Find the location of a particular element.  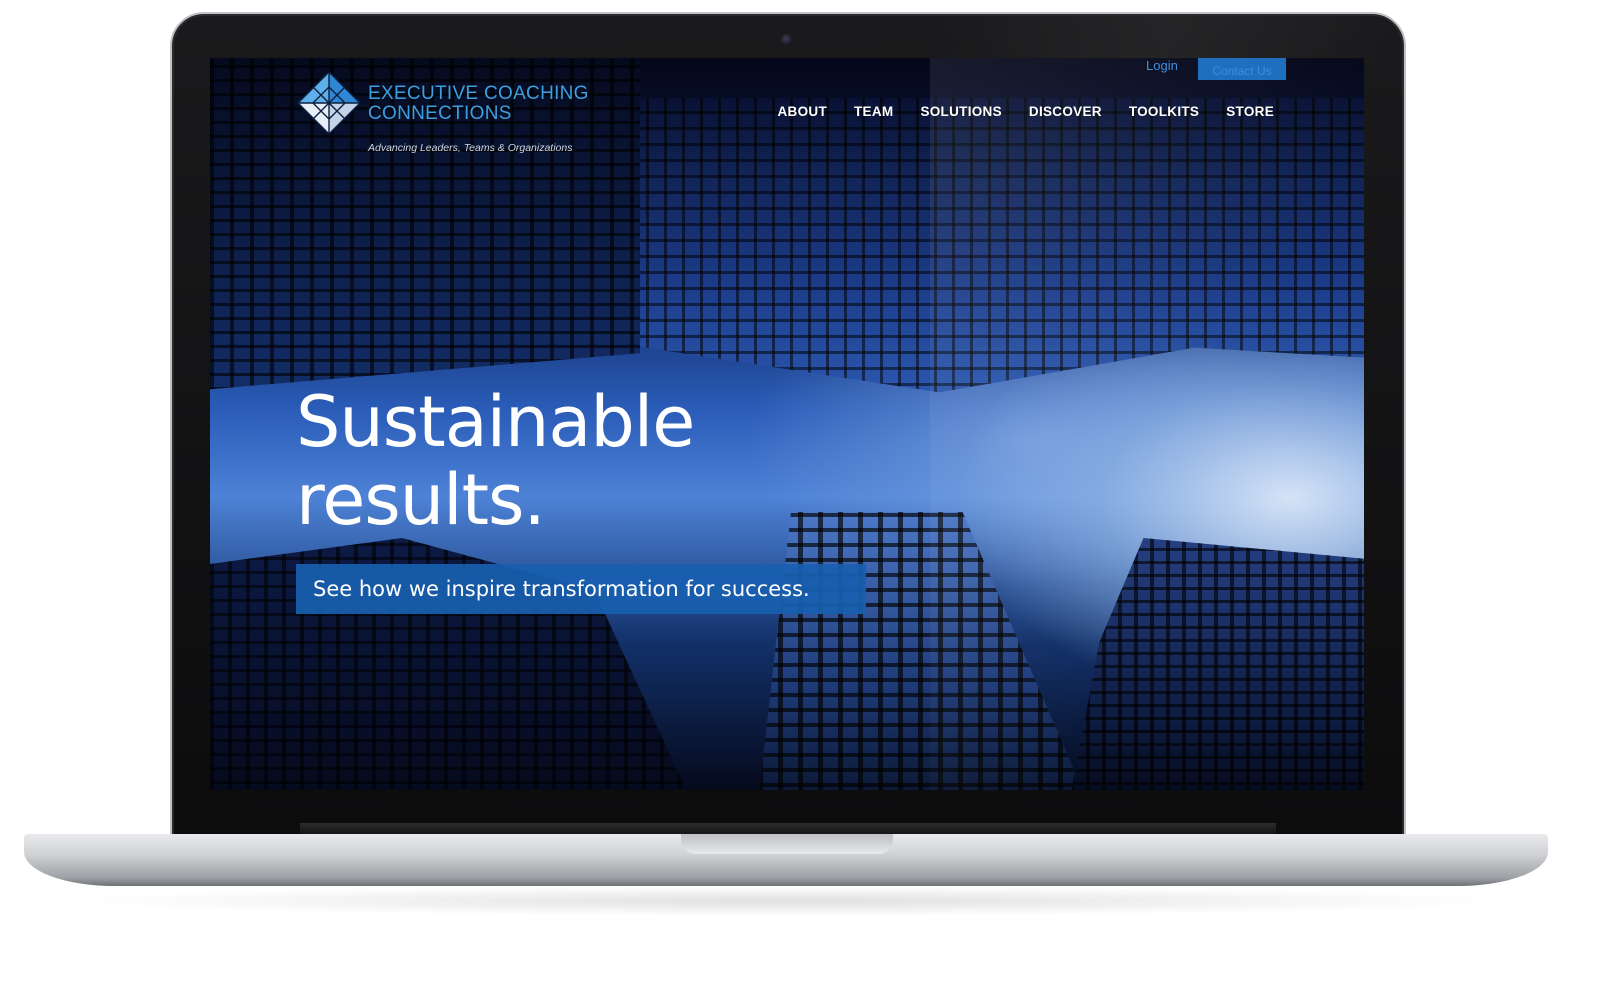

nav-item-store: STORE is located at coordinates (1250, 111).